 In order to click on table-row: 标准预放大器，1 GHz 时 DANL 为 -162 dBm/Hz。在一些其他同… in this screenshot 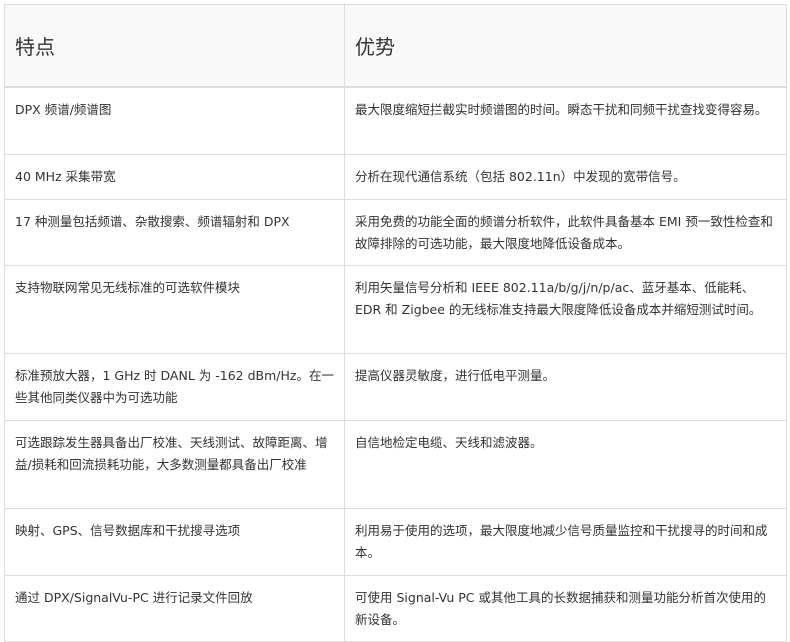, I will do `click(395, 387)`.